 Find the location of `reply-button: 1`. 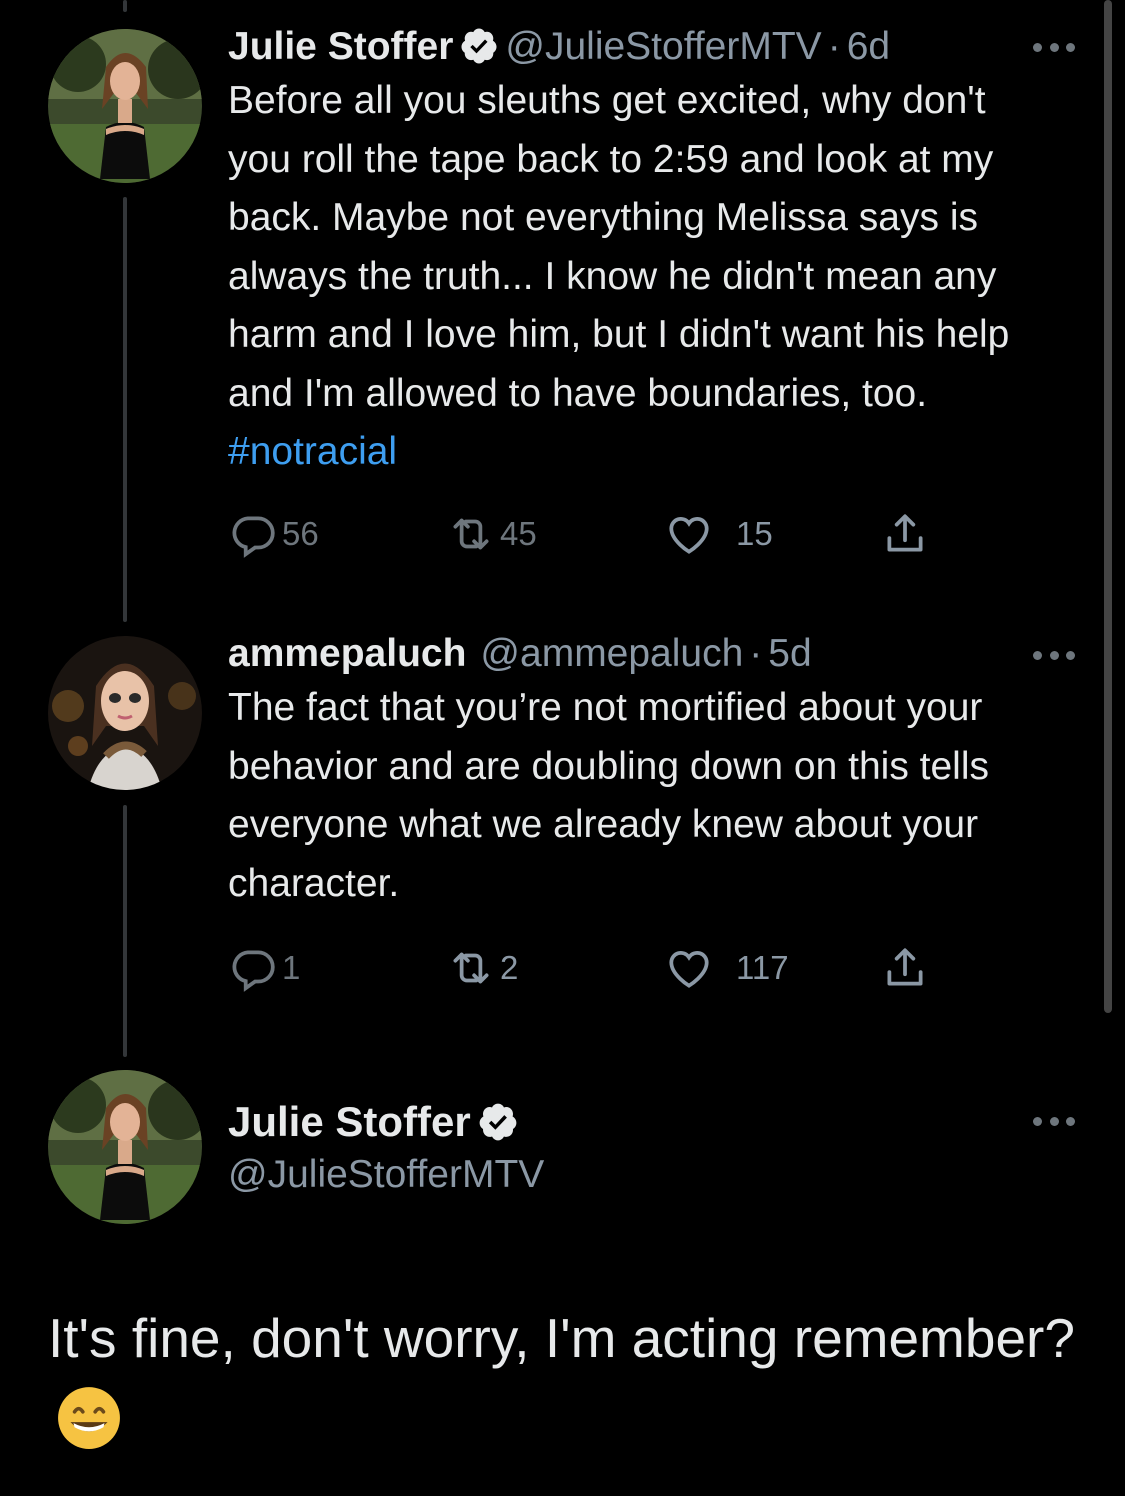

reply-button: 1 is located at coordinates (264, 968).